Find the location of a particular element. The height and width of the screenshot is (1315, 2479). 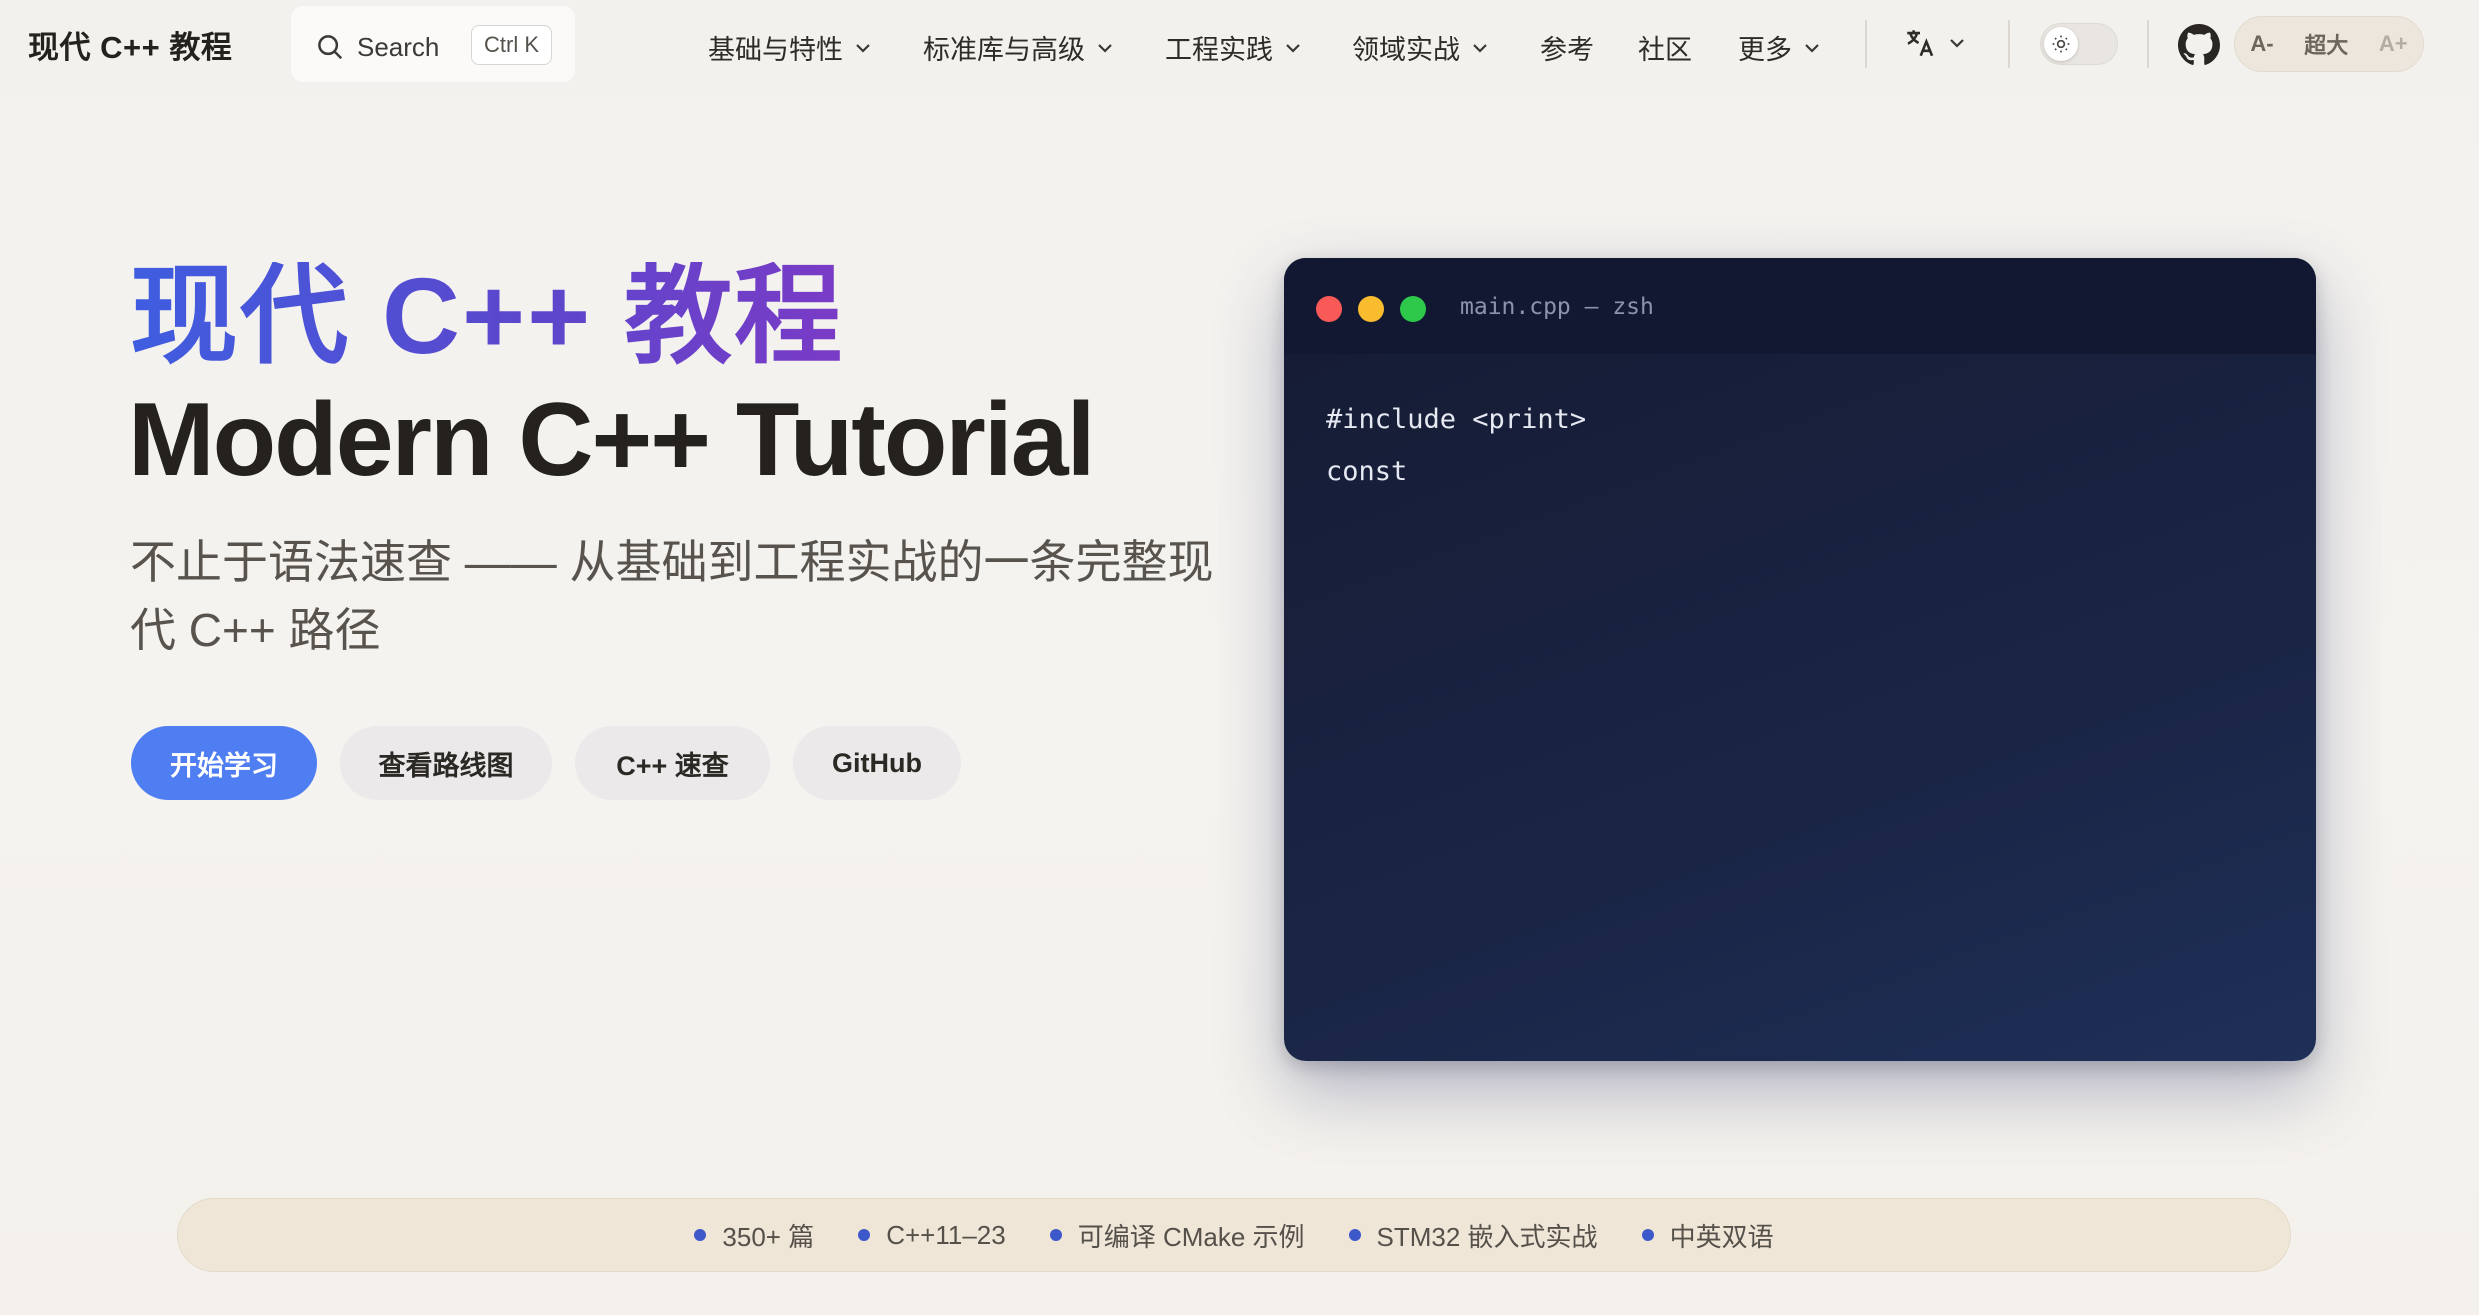

cheatsheet-button: C++ 速查 is located at coordinates (672, 763).